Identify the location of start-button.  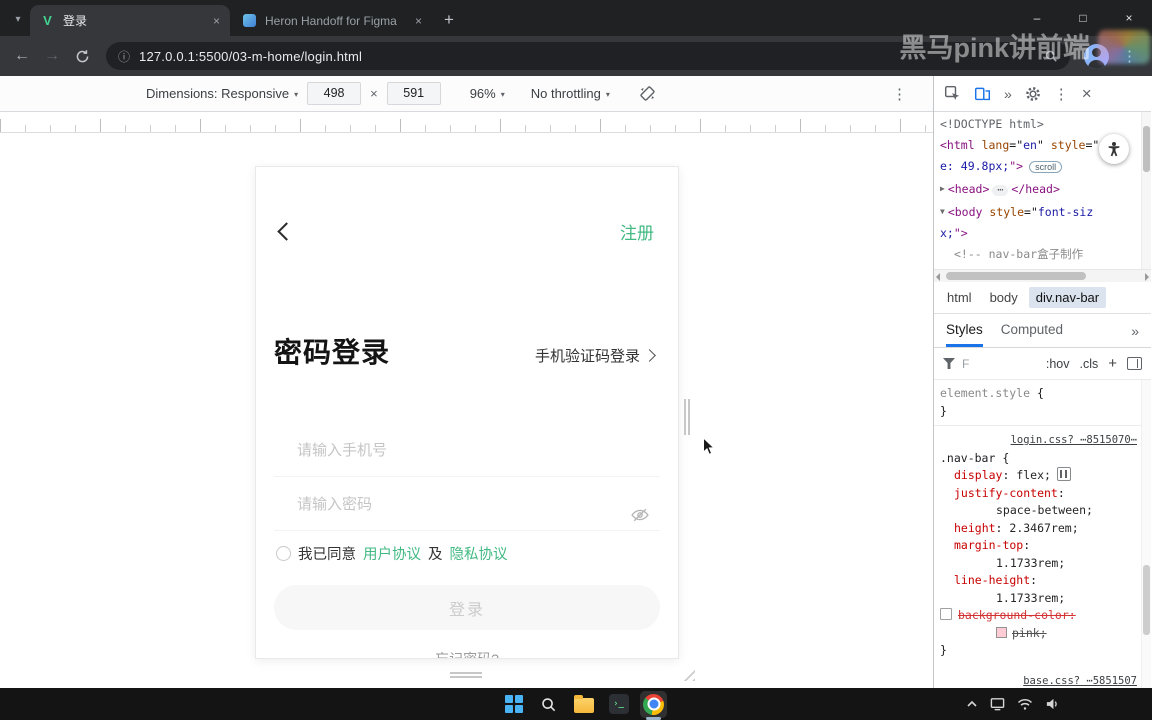
(513, 704).